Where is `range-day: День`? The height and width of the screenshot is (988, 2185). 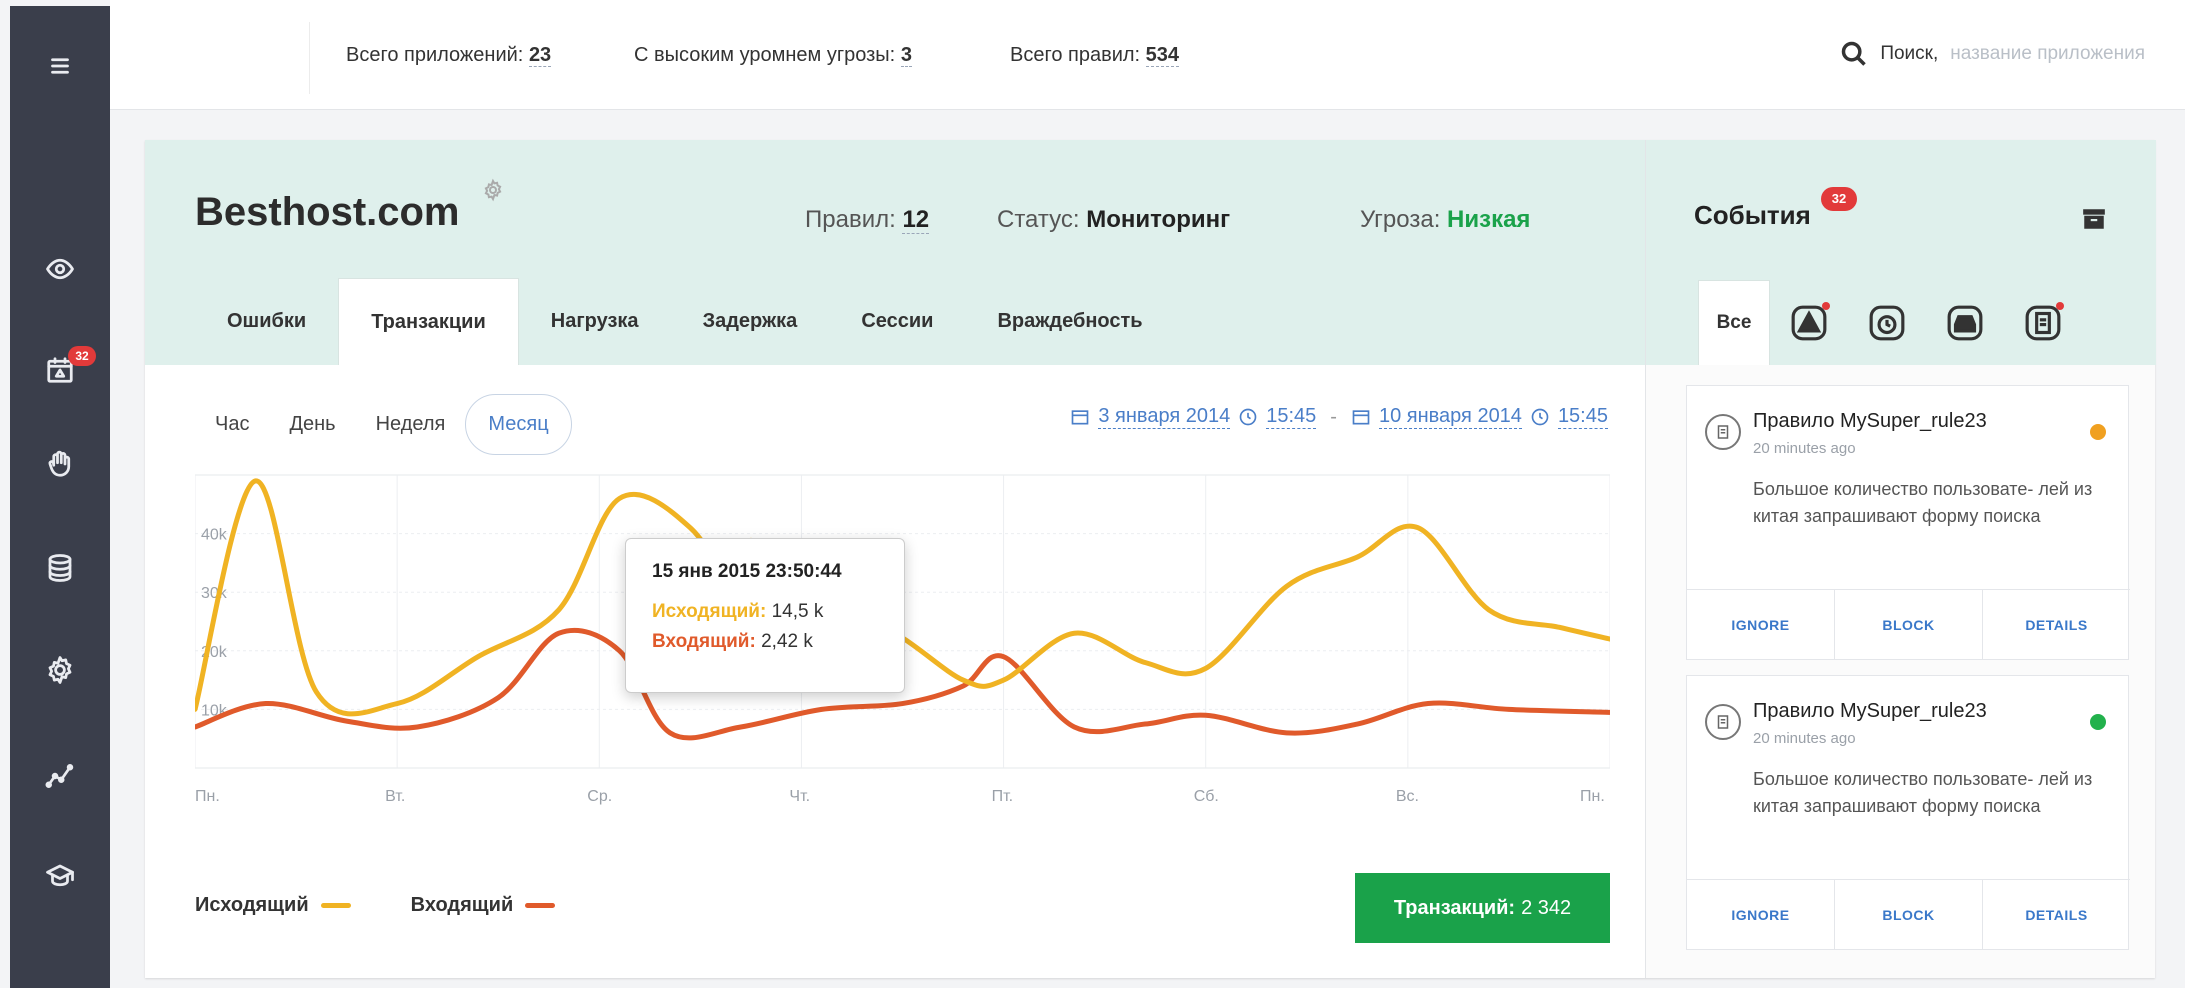
range-day: День is located at coordinates (312, 424).